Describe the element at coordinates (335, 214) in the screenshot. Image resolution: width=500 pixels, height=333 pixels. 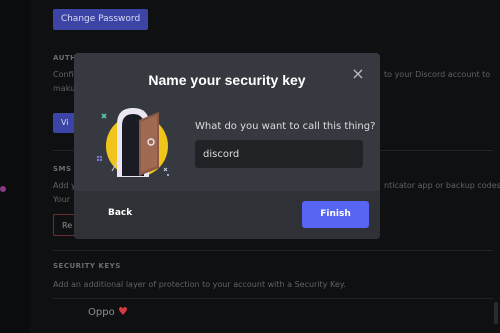
I see `finish-button: Finish` at that location.